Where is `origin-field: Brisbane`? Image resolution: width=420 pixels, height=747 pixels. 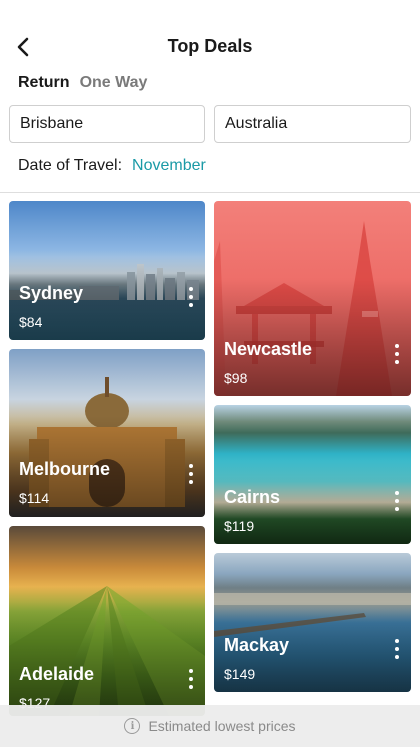 origin-field: Brisbane is located at coordinates (107, 124).